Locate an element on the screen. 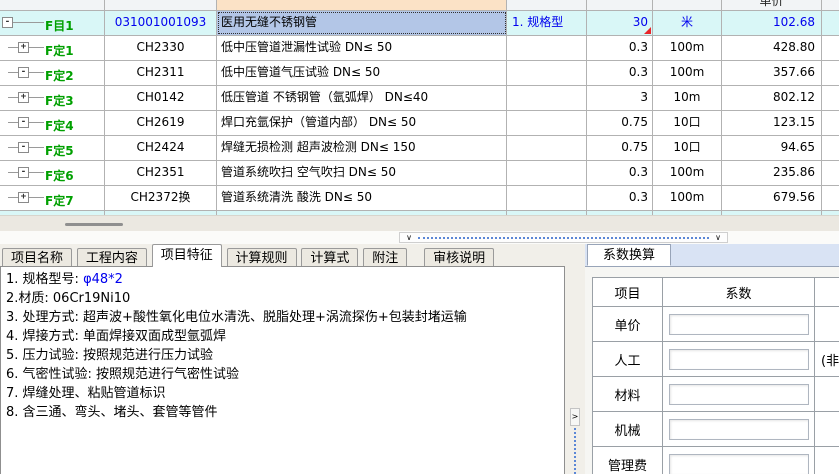 The width and height of the screenshot is (839, 474). cell-price: 802.12 is located at coordinates (772, 98).